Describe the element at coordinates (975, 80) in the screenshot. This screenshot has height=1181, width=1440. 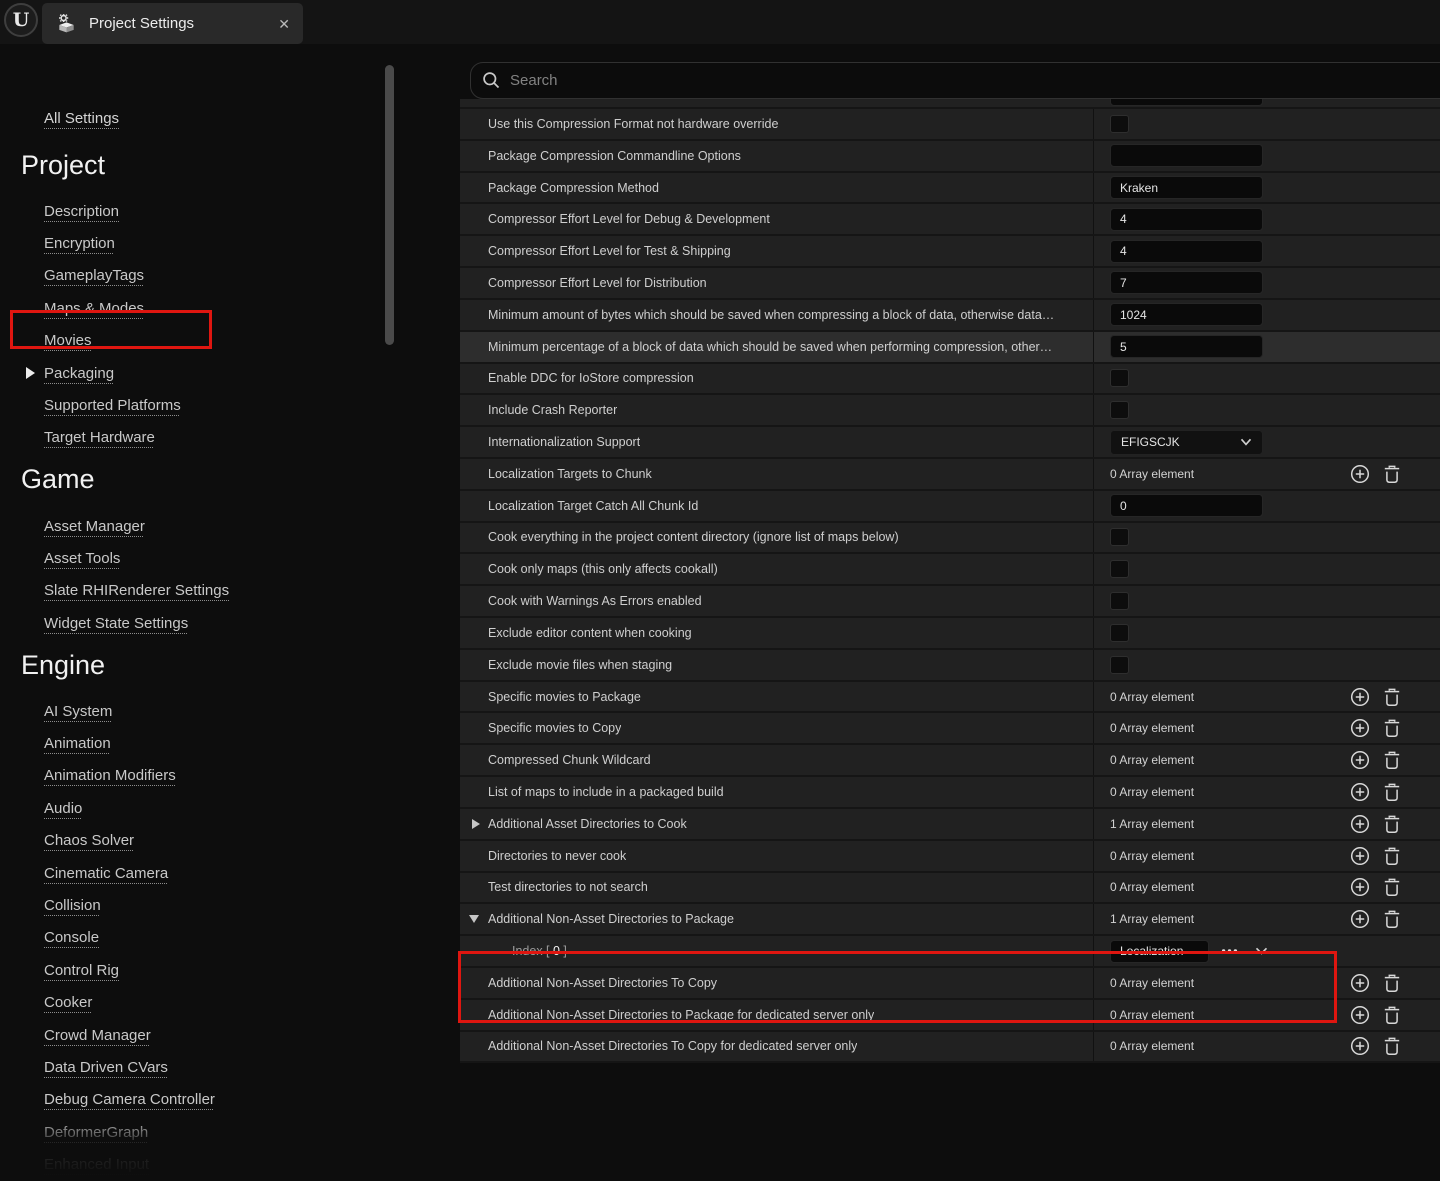
I see `search-input` at that location.